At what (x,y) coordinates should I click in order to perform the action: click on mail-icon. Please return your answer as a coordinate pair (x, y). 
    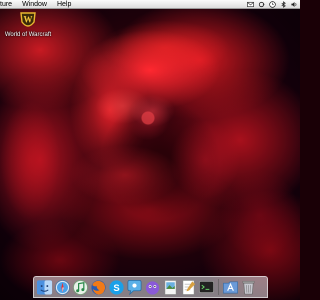
    Looking at the image, I should click on (250, 4).